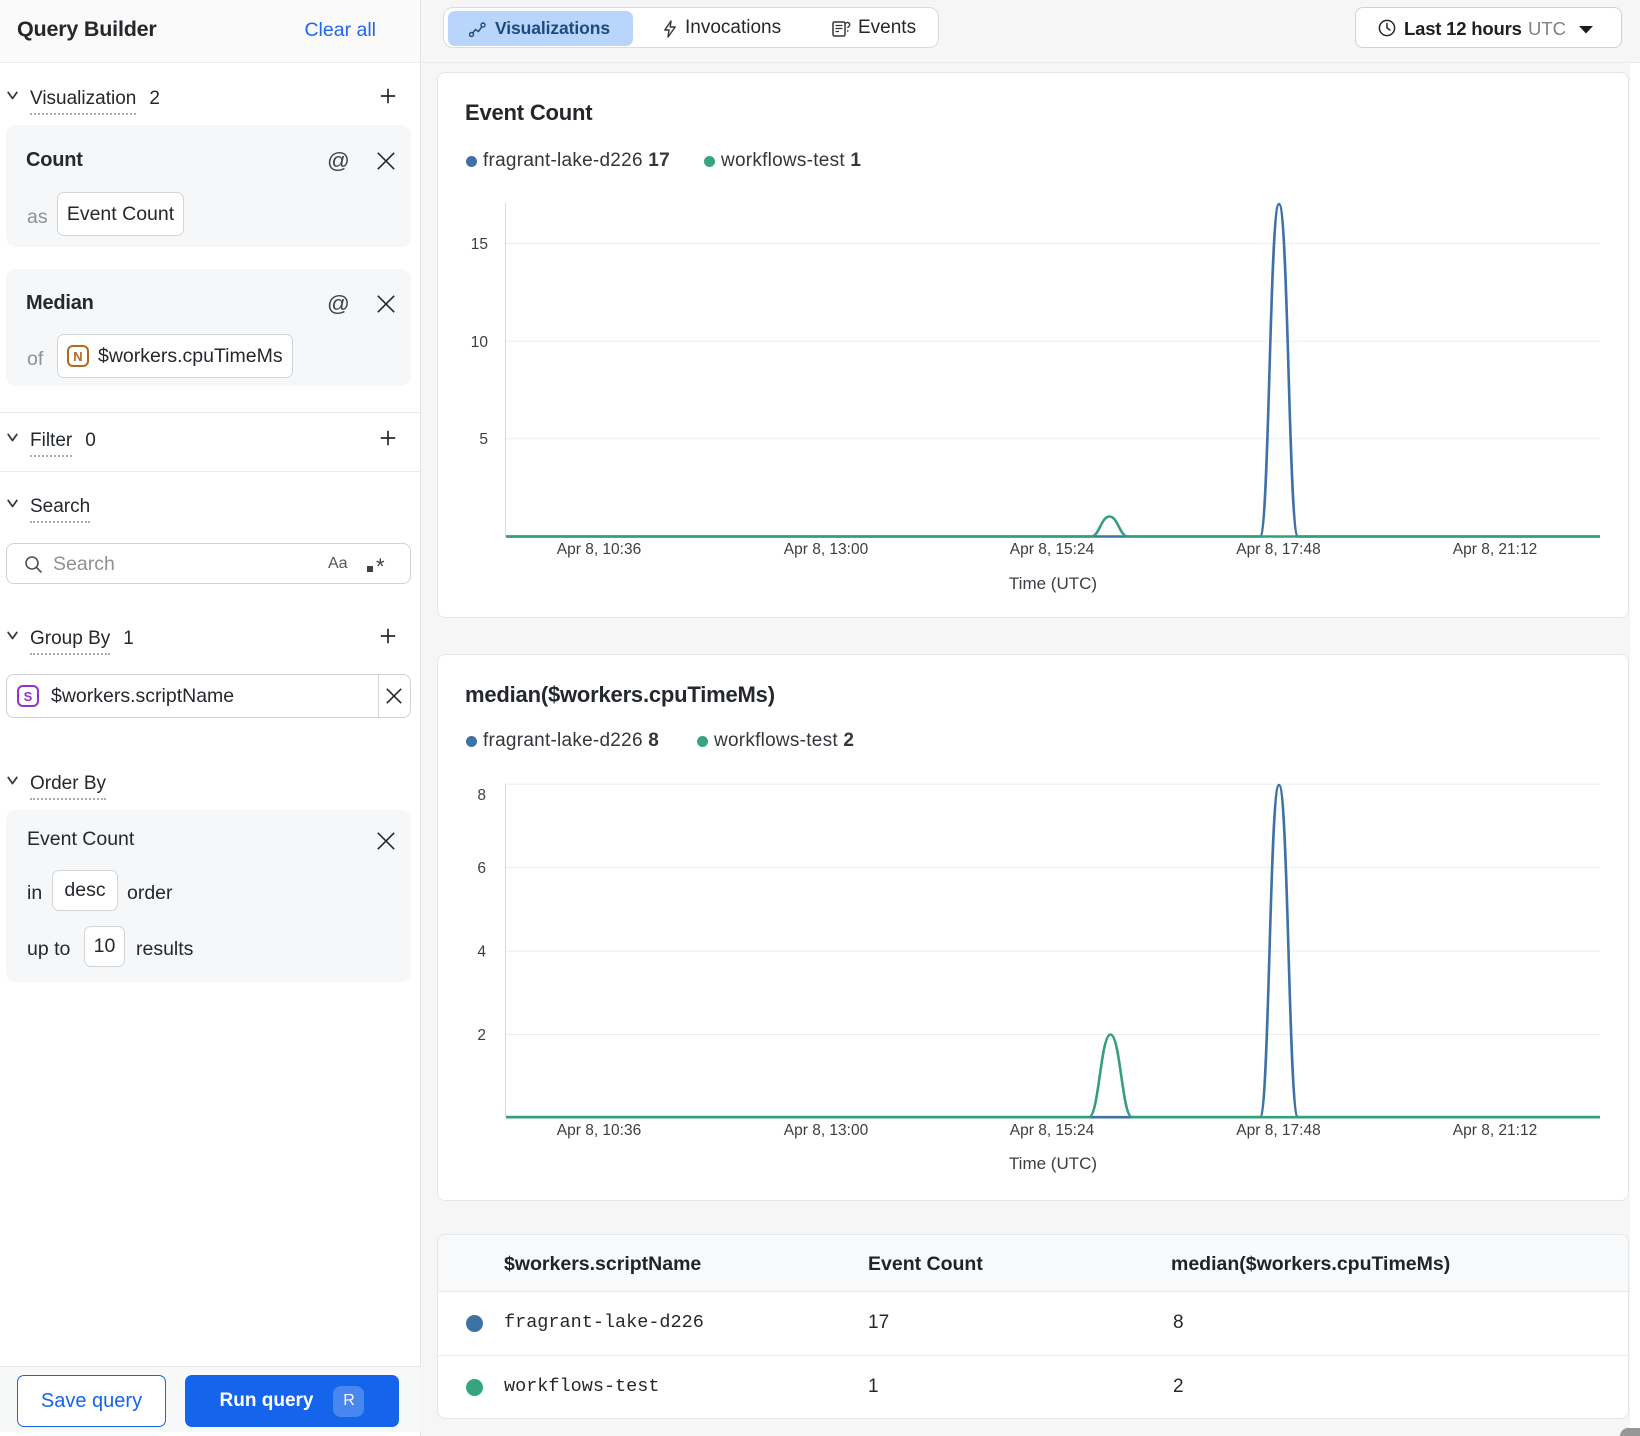 Image resolution: width=1640 pixels, height=1436 pixels. I want to click on svg-text: 6, so click(481, 868).